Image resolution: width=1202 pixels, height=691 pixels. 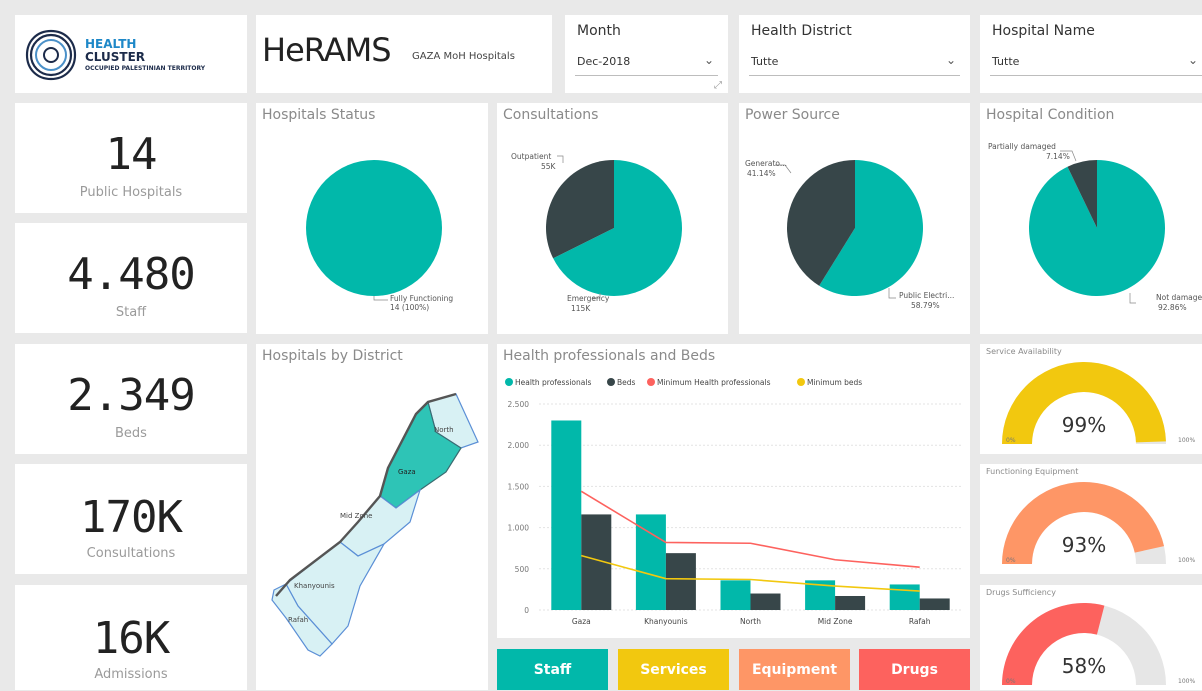 I want to click on x-tick-label: Khanyounis, so click(x=666, y=621).